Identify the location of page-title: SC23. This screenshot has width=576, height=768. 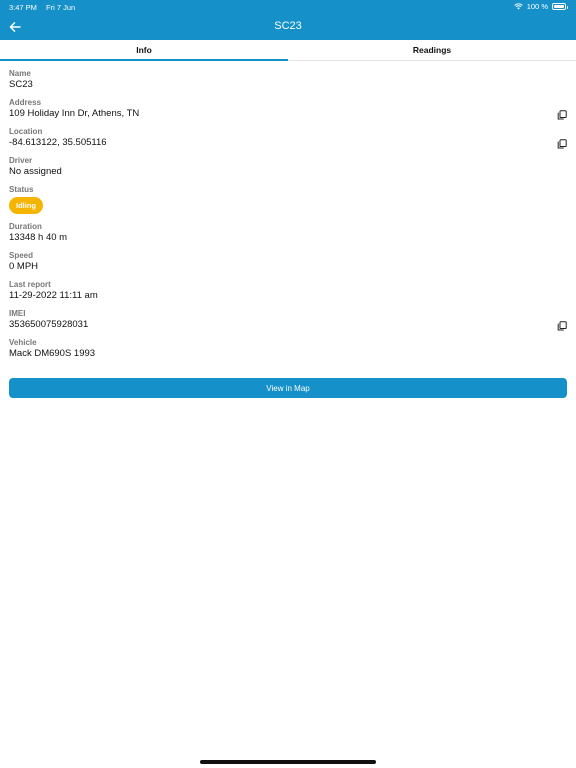
(288, 26).